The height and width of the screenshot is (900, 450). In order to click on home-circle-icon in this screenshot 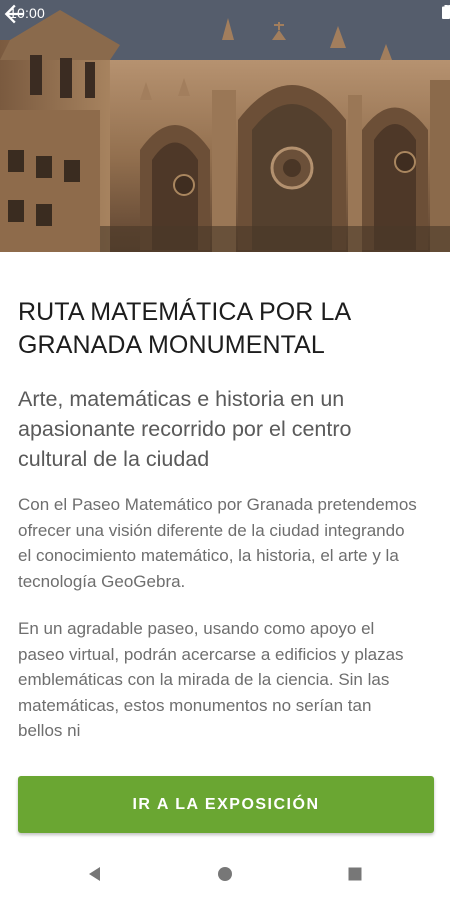, I will do `click(225, 874)`.